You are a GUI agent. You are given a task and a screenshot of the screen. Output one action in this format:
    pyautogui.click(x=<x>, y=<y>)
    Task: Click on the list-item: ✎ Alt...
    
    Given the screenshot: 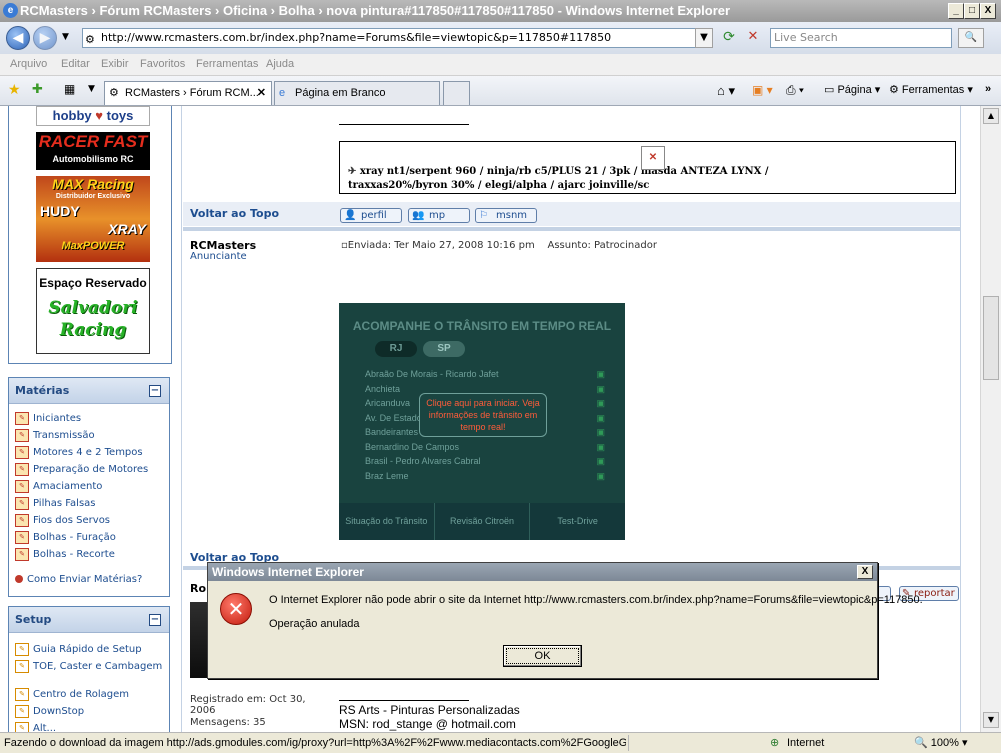 What is the action you would take?
    pyautogui.click(x=89, y=726)
    